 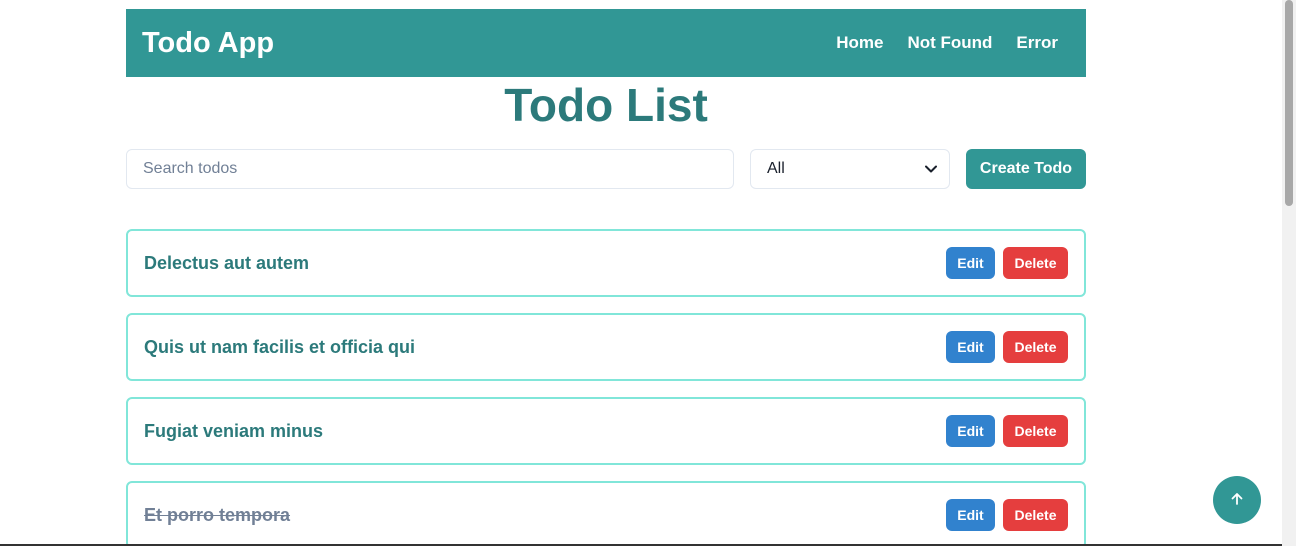 I want to click on arrow-up-icon, so click(x=1237, y=500).